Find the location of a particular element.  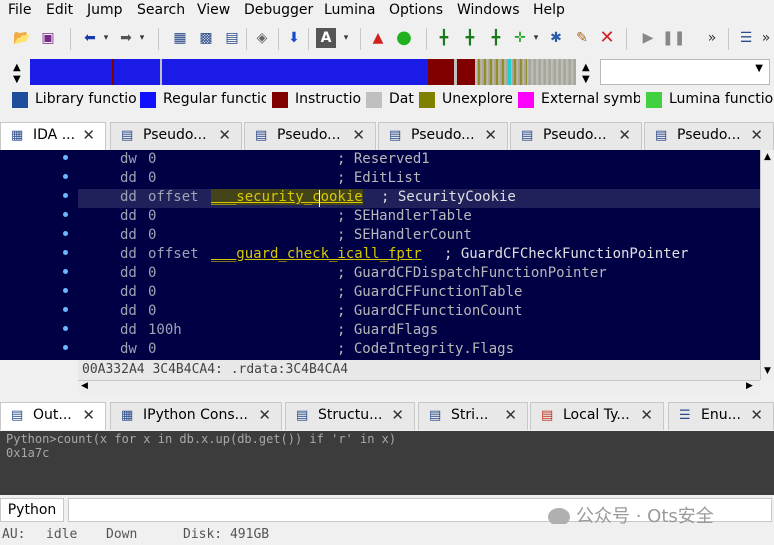

tab-output: ▤ Out... ✕ is located at coordinates (53, 416).